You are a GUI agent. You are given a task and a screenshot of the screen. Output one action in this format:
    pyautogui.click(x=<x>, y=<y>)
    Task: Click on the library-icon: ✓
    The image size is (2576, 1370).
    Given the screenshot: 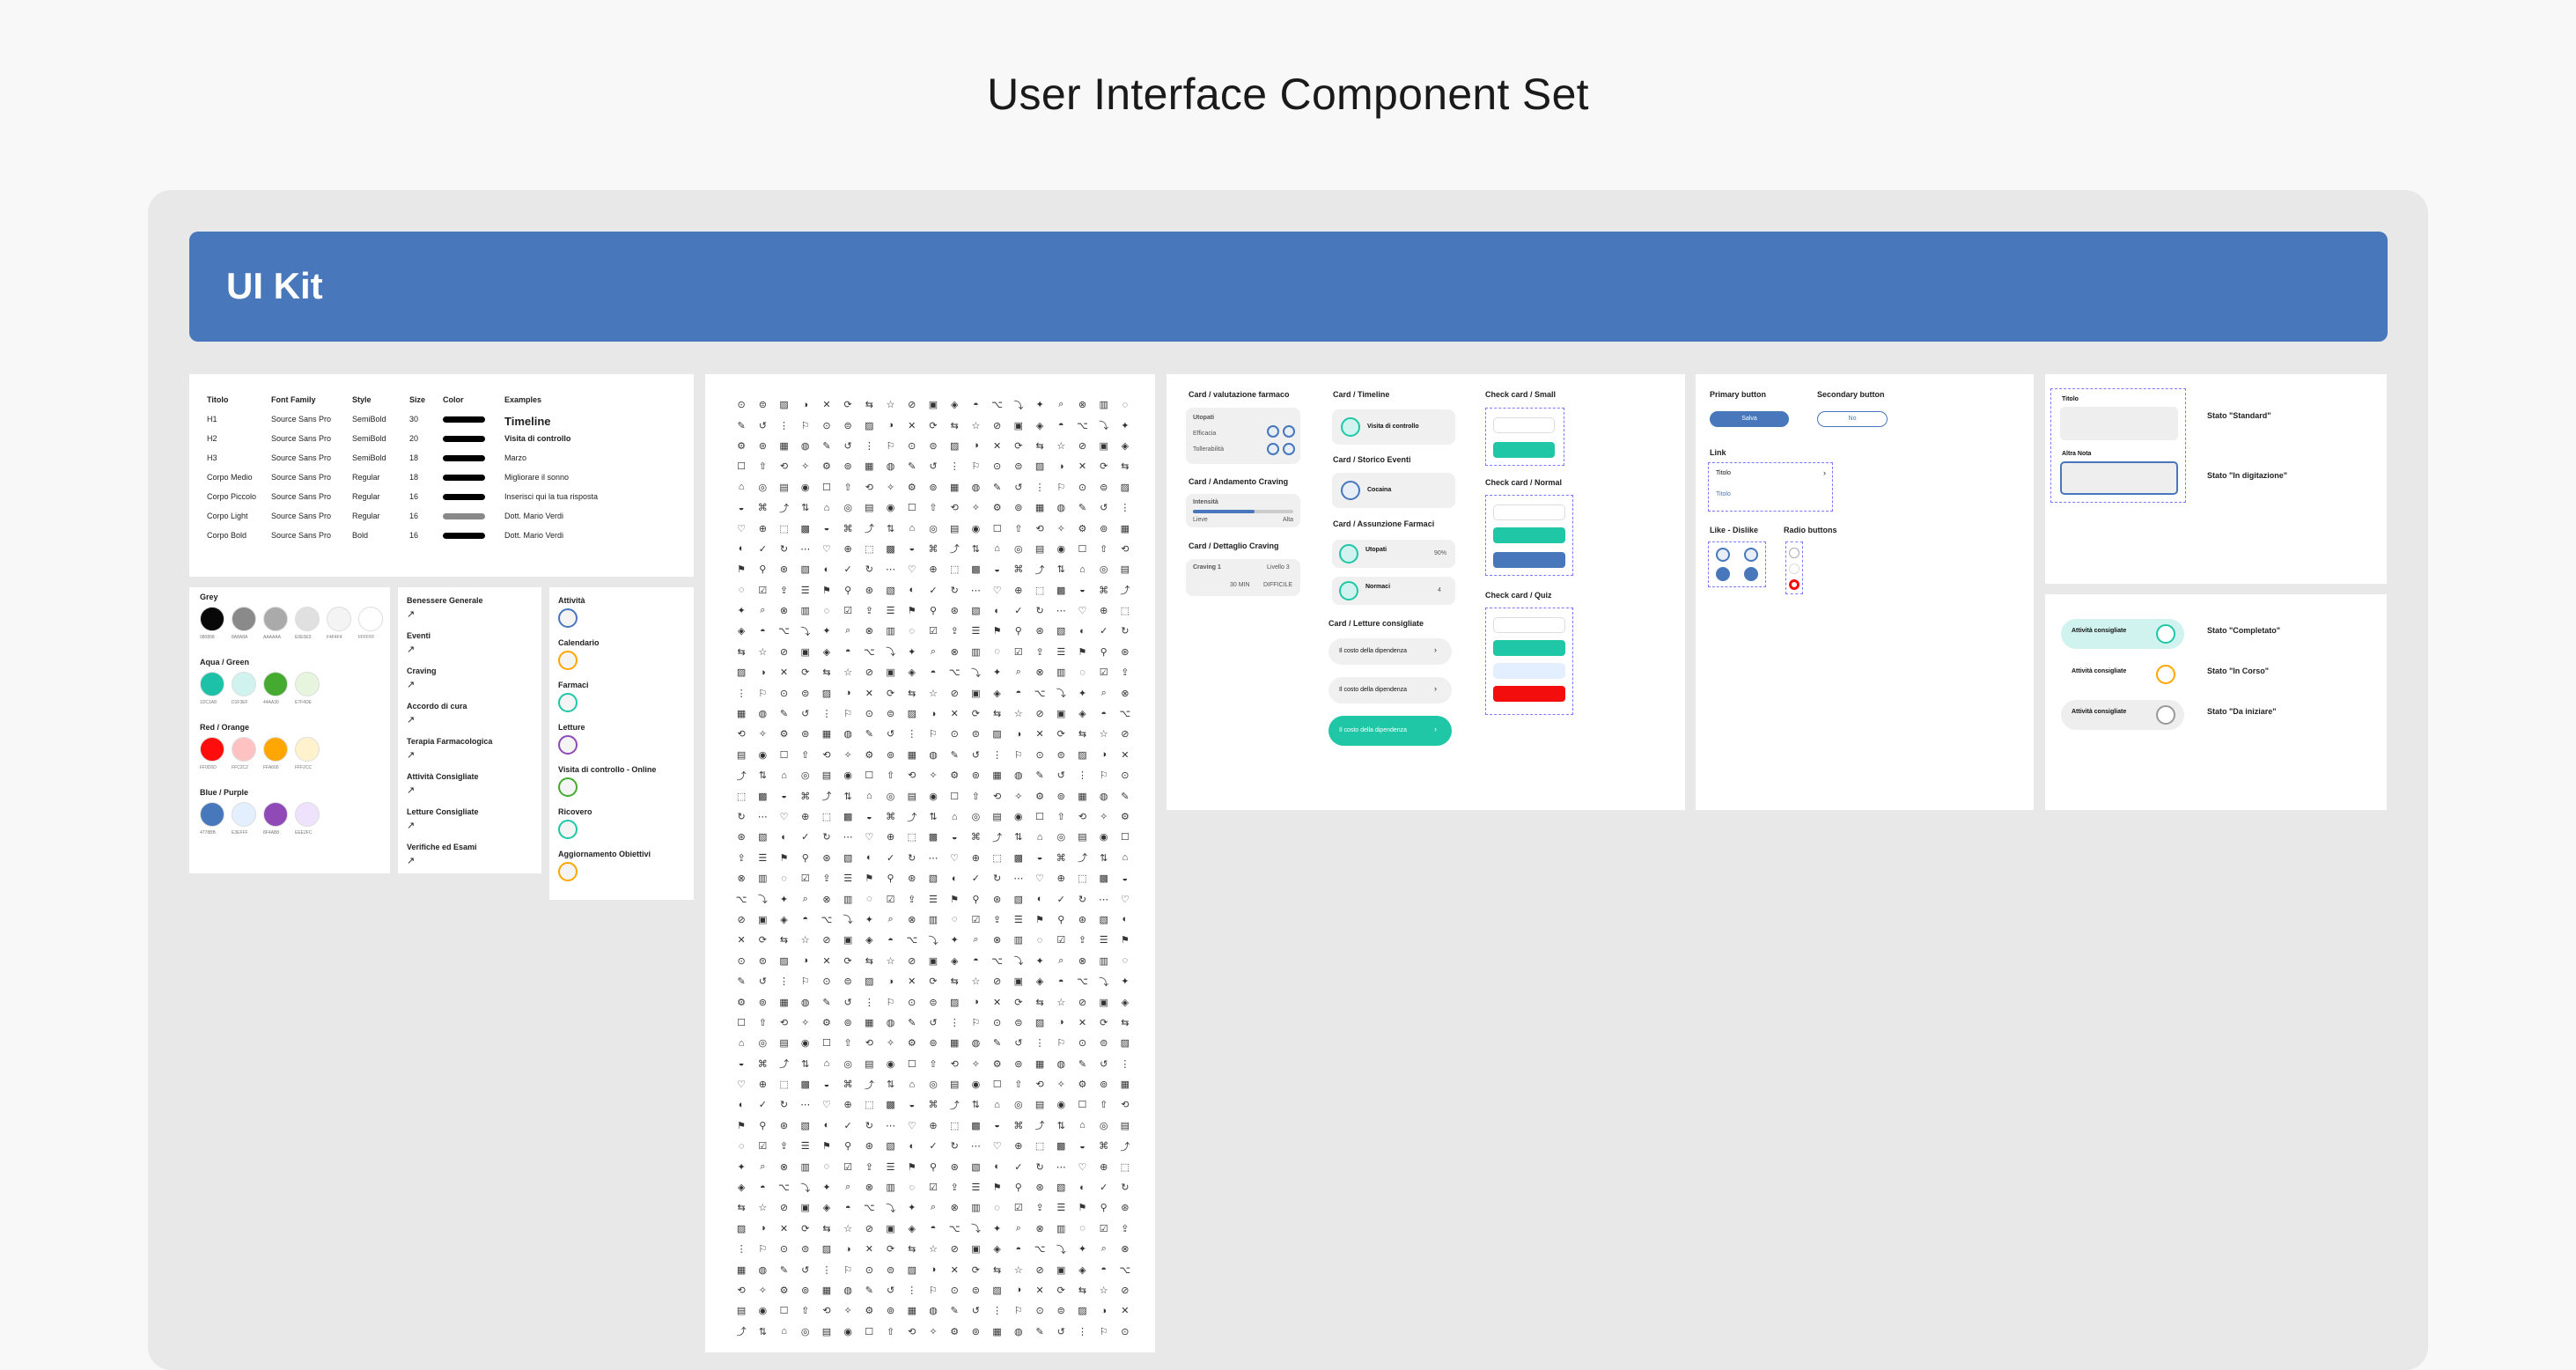 What is the action you would take?
    pyautogui.click(x=976, y=879)
    